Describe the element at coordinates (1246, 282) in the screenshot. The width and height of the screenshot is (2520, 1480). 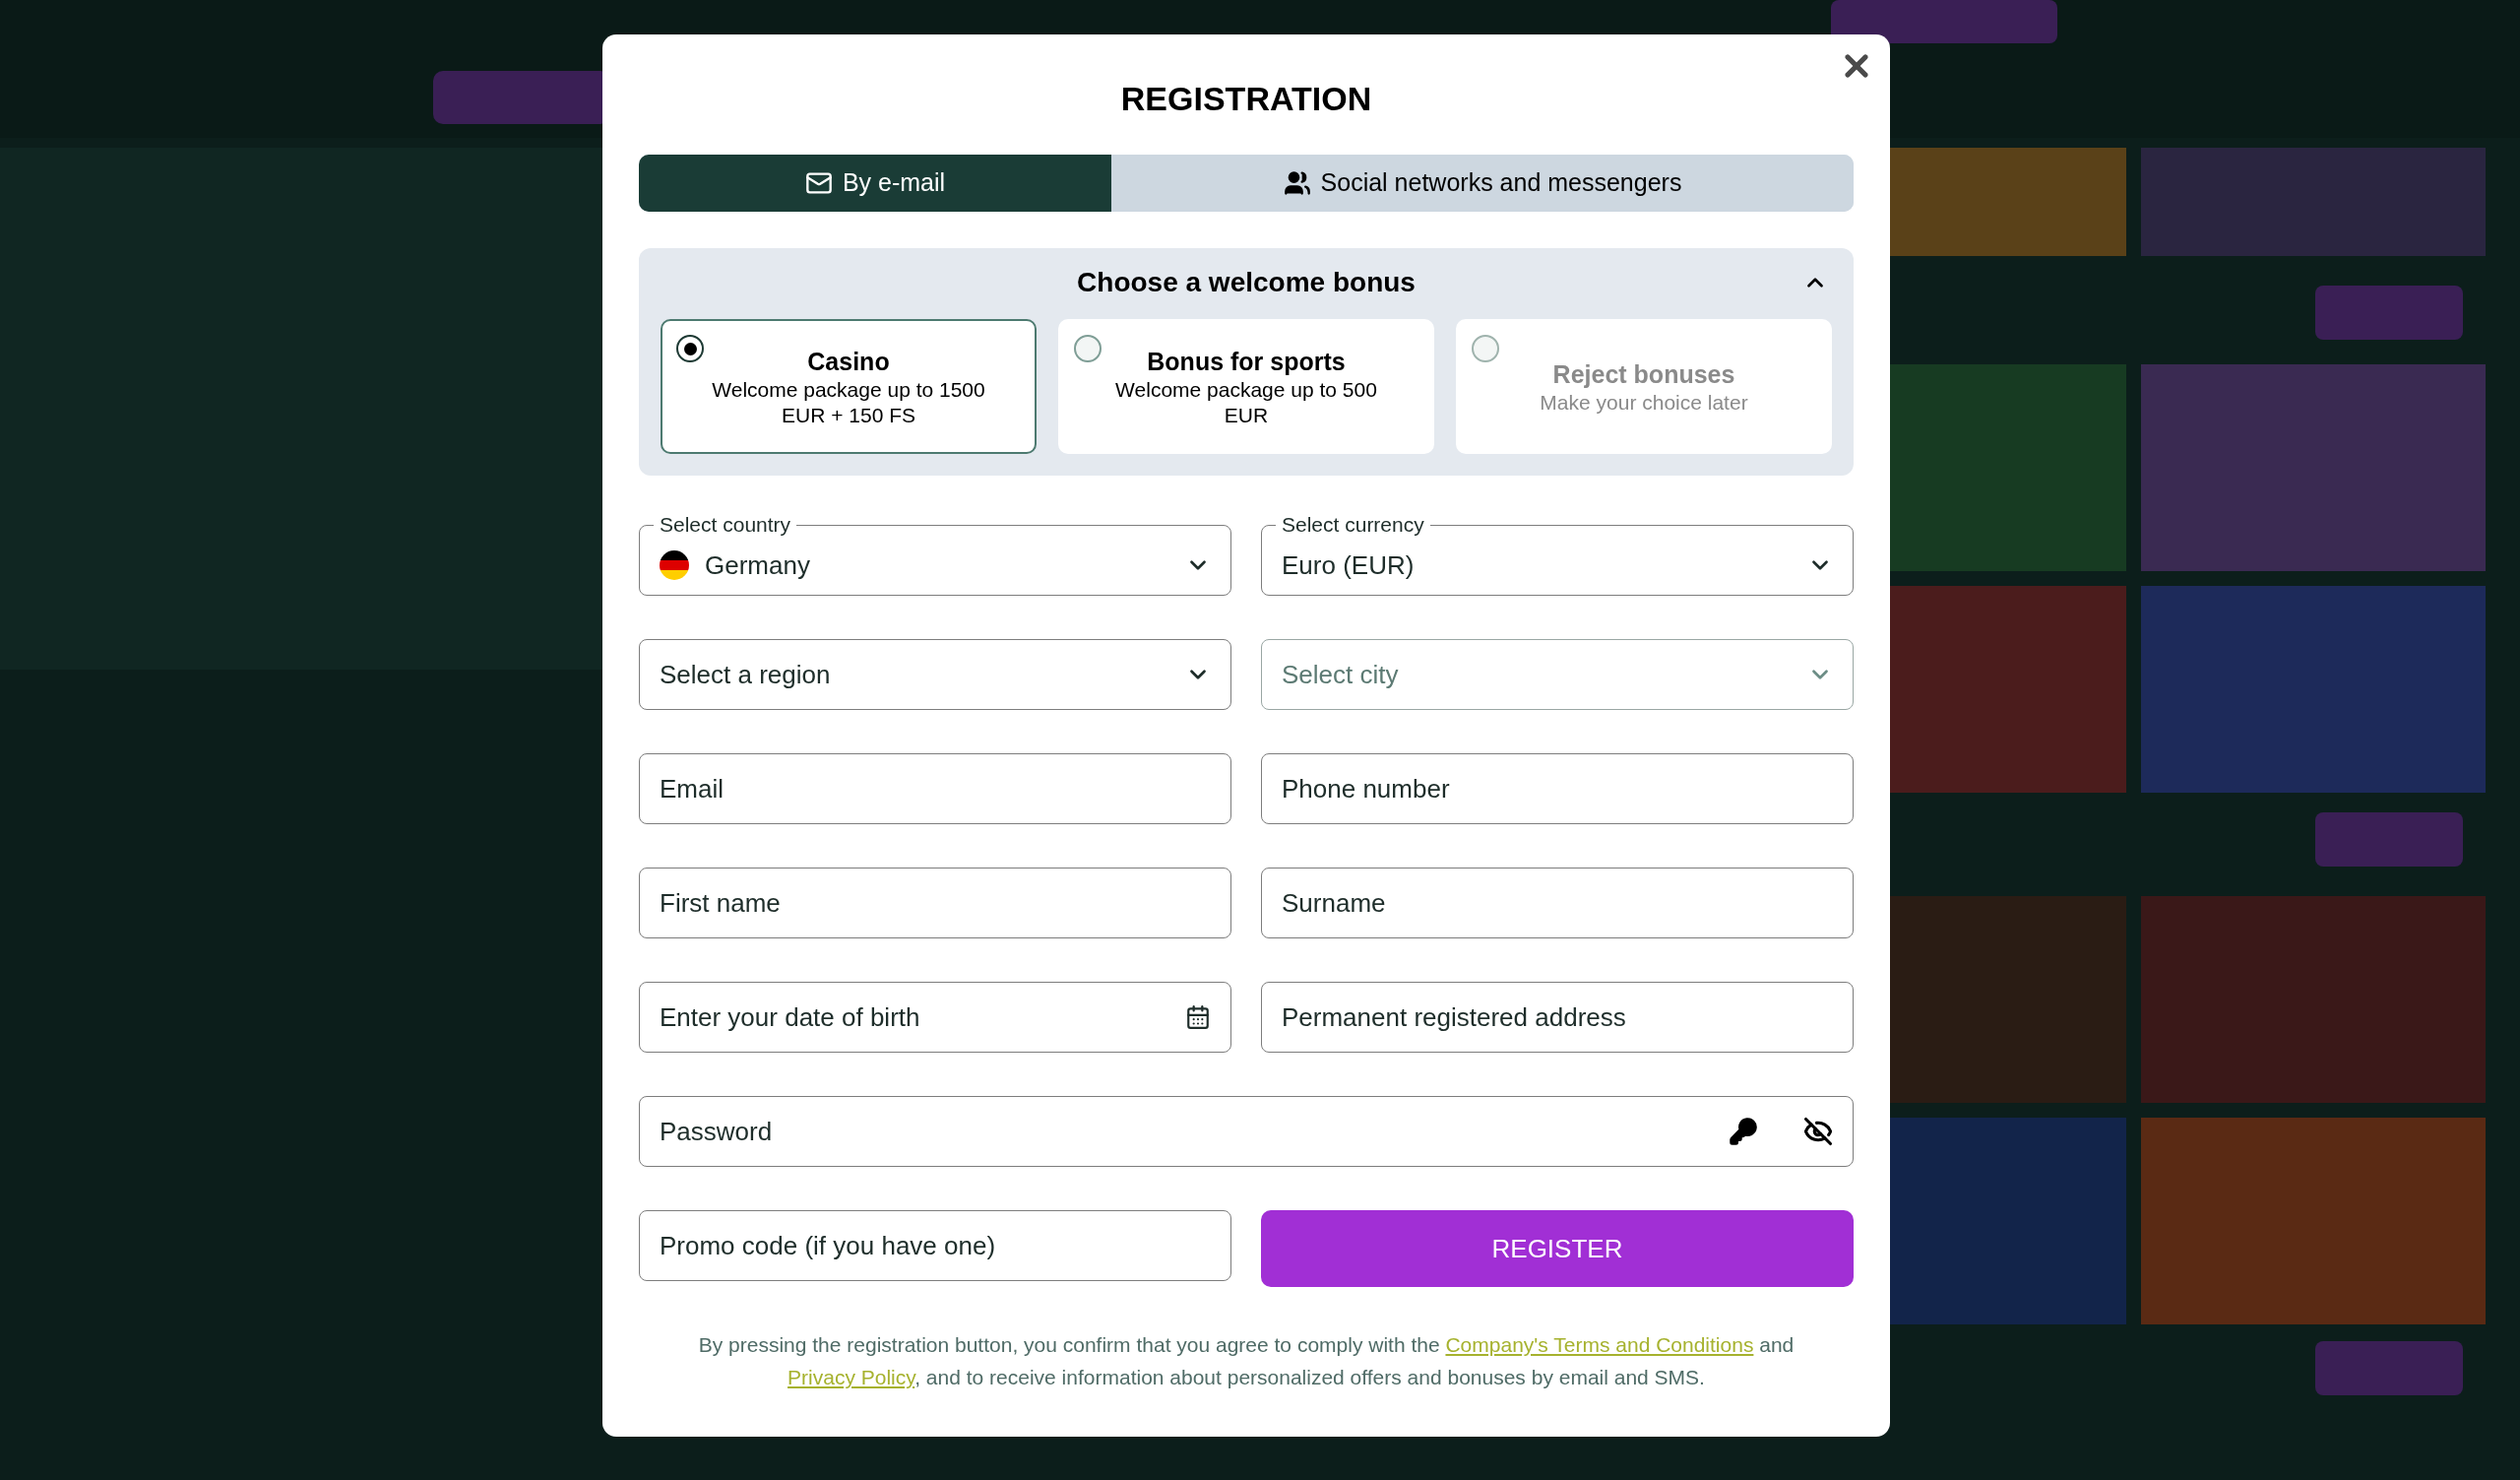
I see `bonus-heading: Choose a welcome bonus` at that location.